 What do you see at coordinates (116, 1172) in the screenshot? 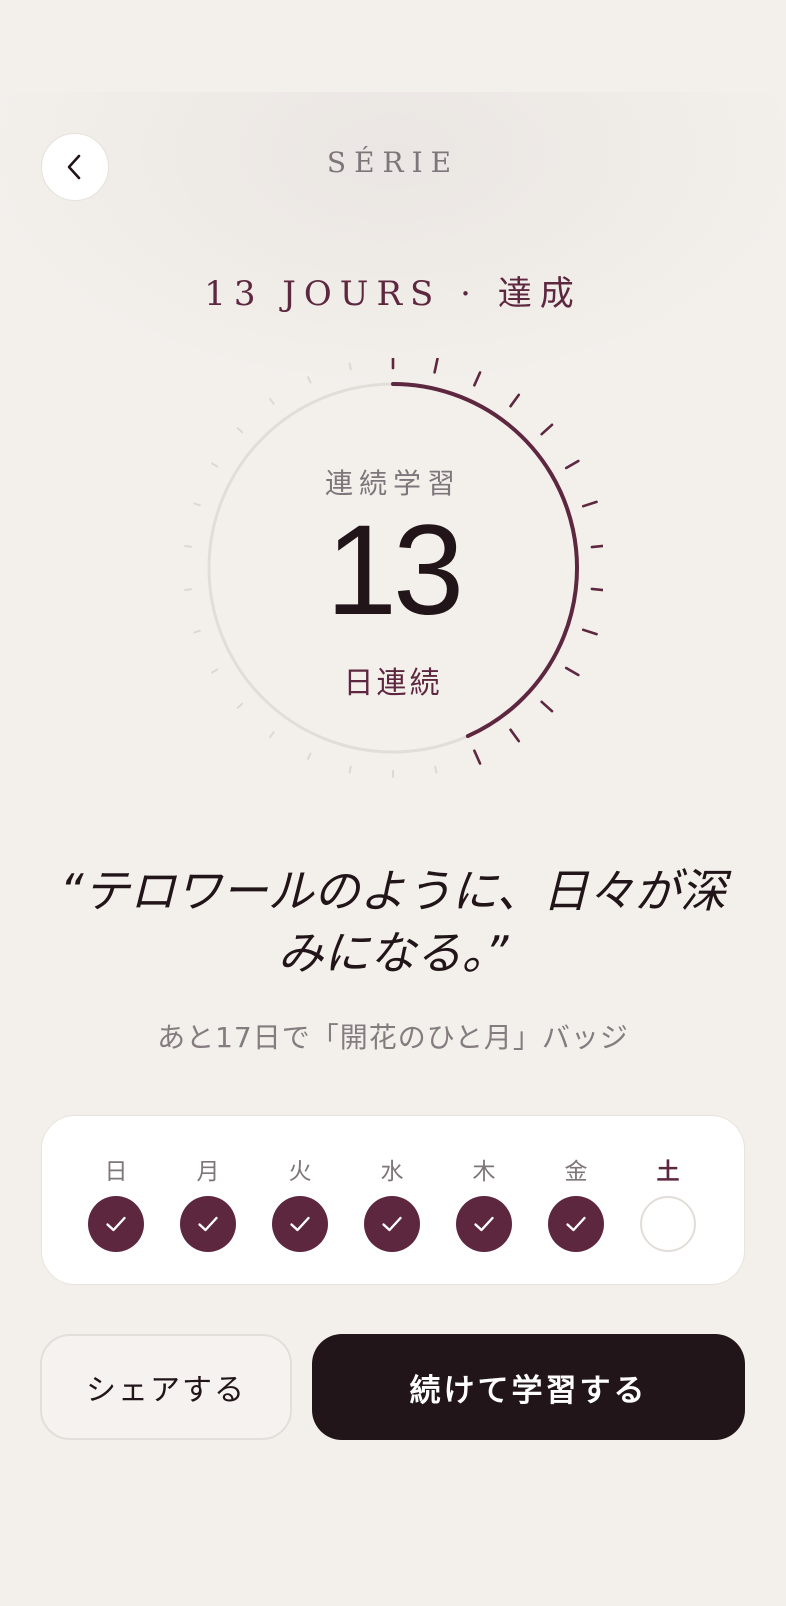
I see `weekday-label: 日` at bounding box center [116, 1172].